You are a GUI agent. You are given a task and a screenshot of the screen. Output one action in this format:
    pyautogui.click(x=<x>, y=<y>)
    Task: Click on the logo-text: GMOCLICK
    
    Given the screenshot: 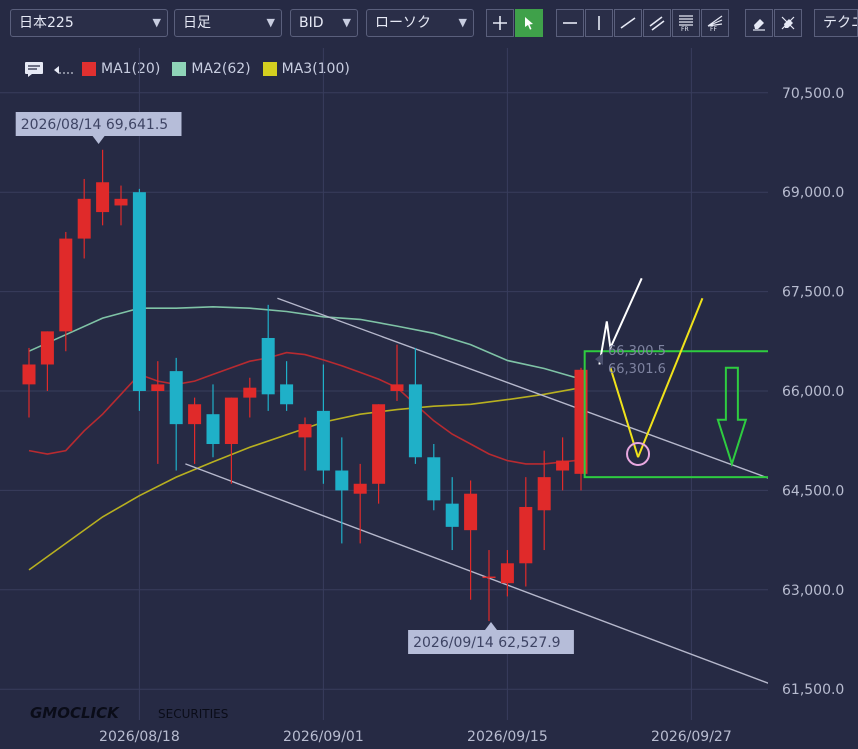 What is the action you would take?
    pyautogui.click(x=75, y=713)
    